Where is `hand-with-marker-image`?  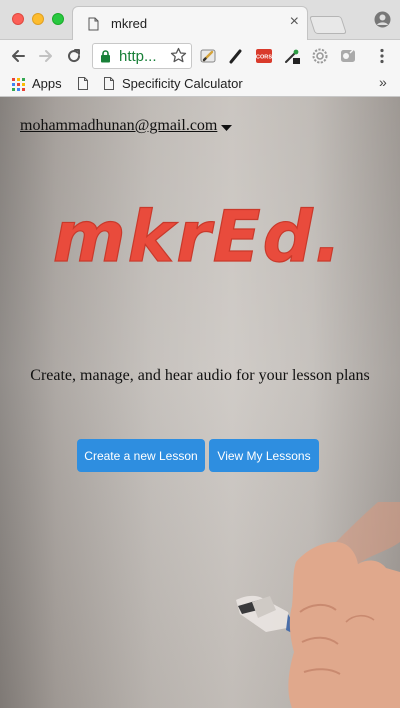
hand-with-marker-image is located at coordinates (318, 605).